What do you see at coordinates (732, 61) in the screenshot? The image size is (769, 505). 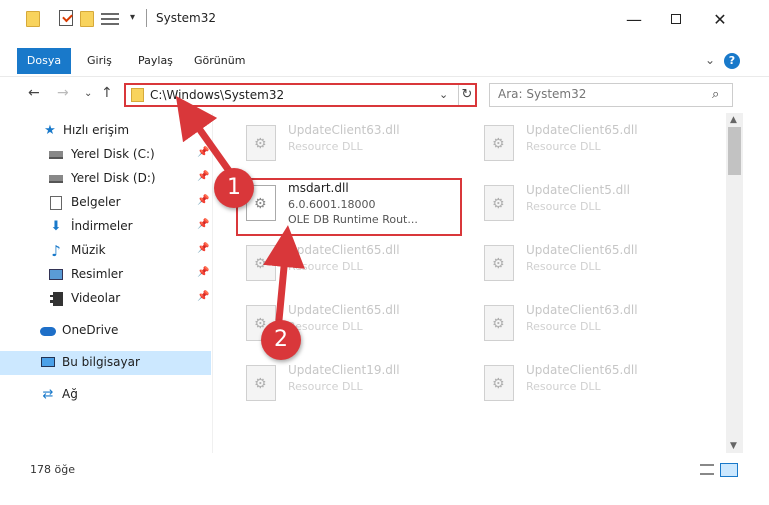 I see `help-icon: ?` at bounding box center [732, 61].